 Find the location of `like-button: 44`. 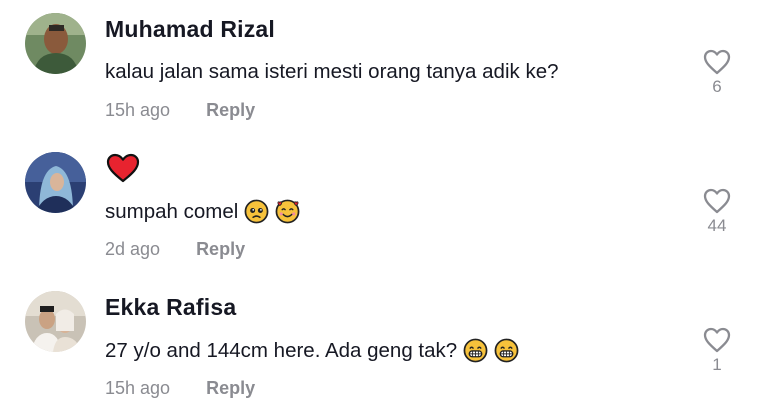

like-button: 44 is located at coordinates (717, 212).